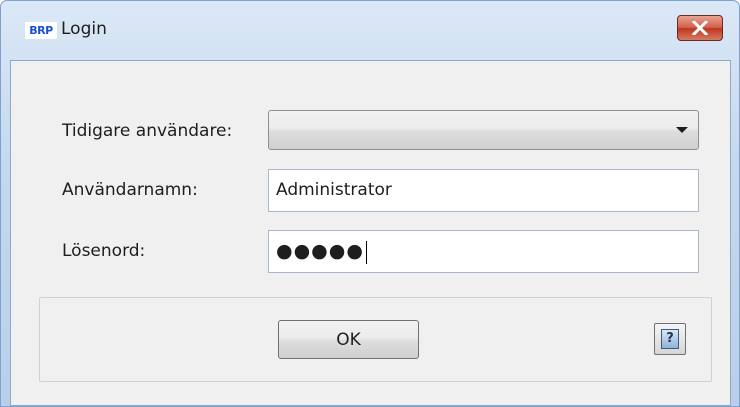 This screenshot has width=740, height=407. What do you see at coordinates (320, 251) in the screenshot?
I see `password-masked-value: ●●●●●` at bounding box center [320, 251].